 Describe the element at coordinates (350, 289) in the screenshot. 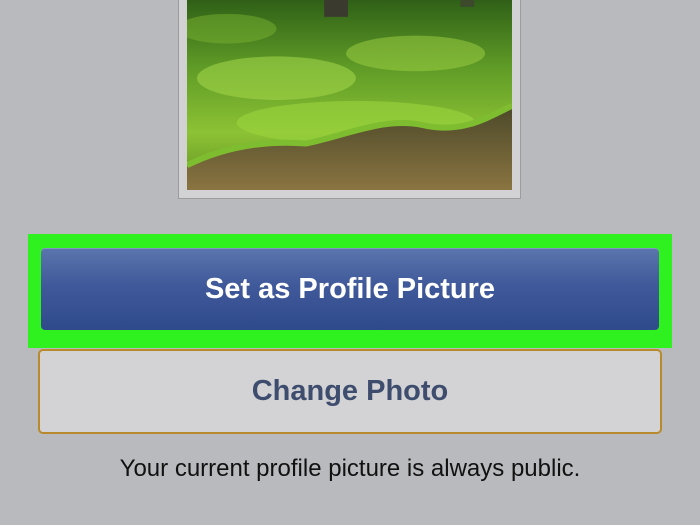

I see `set-as-profile-picture-button: Set as Profile Picture` at that location.